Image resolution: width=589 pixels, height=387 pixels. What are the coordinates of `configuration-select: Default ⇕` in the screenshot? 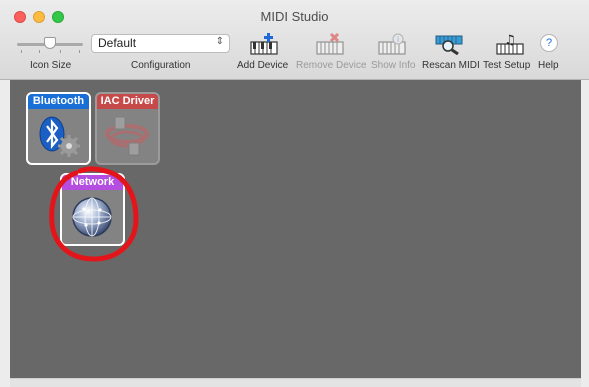 It's located at (160, 43).